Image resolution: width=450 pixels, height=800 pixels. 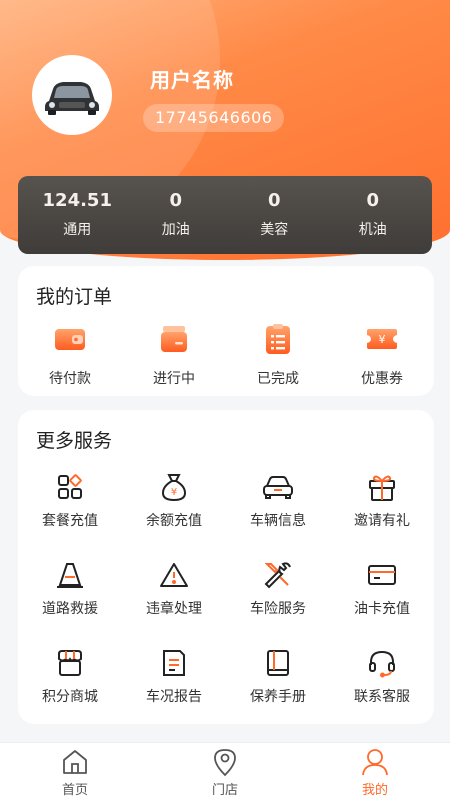 What do you see at coordinates (278, 379) in the screenshot?
I see `order-label: 已完成` at bounding box center [278, 379].